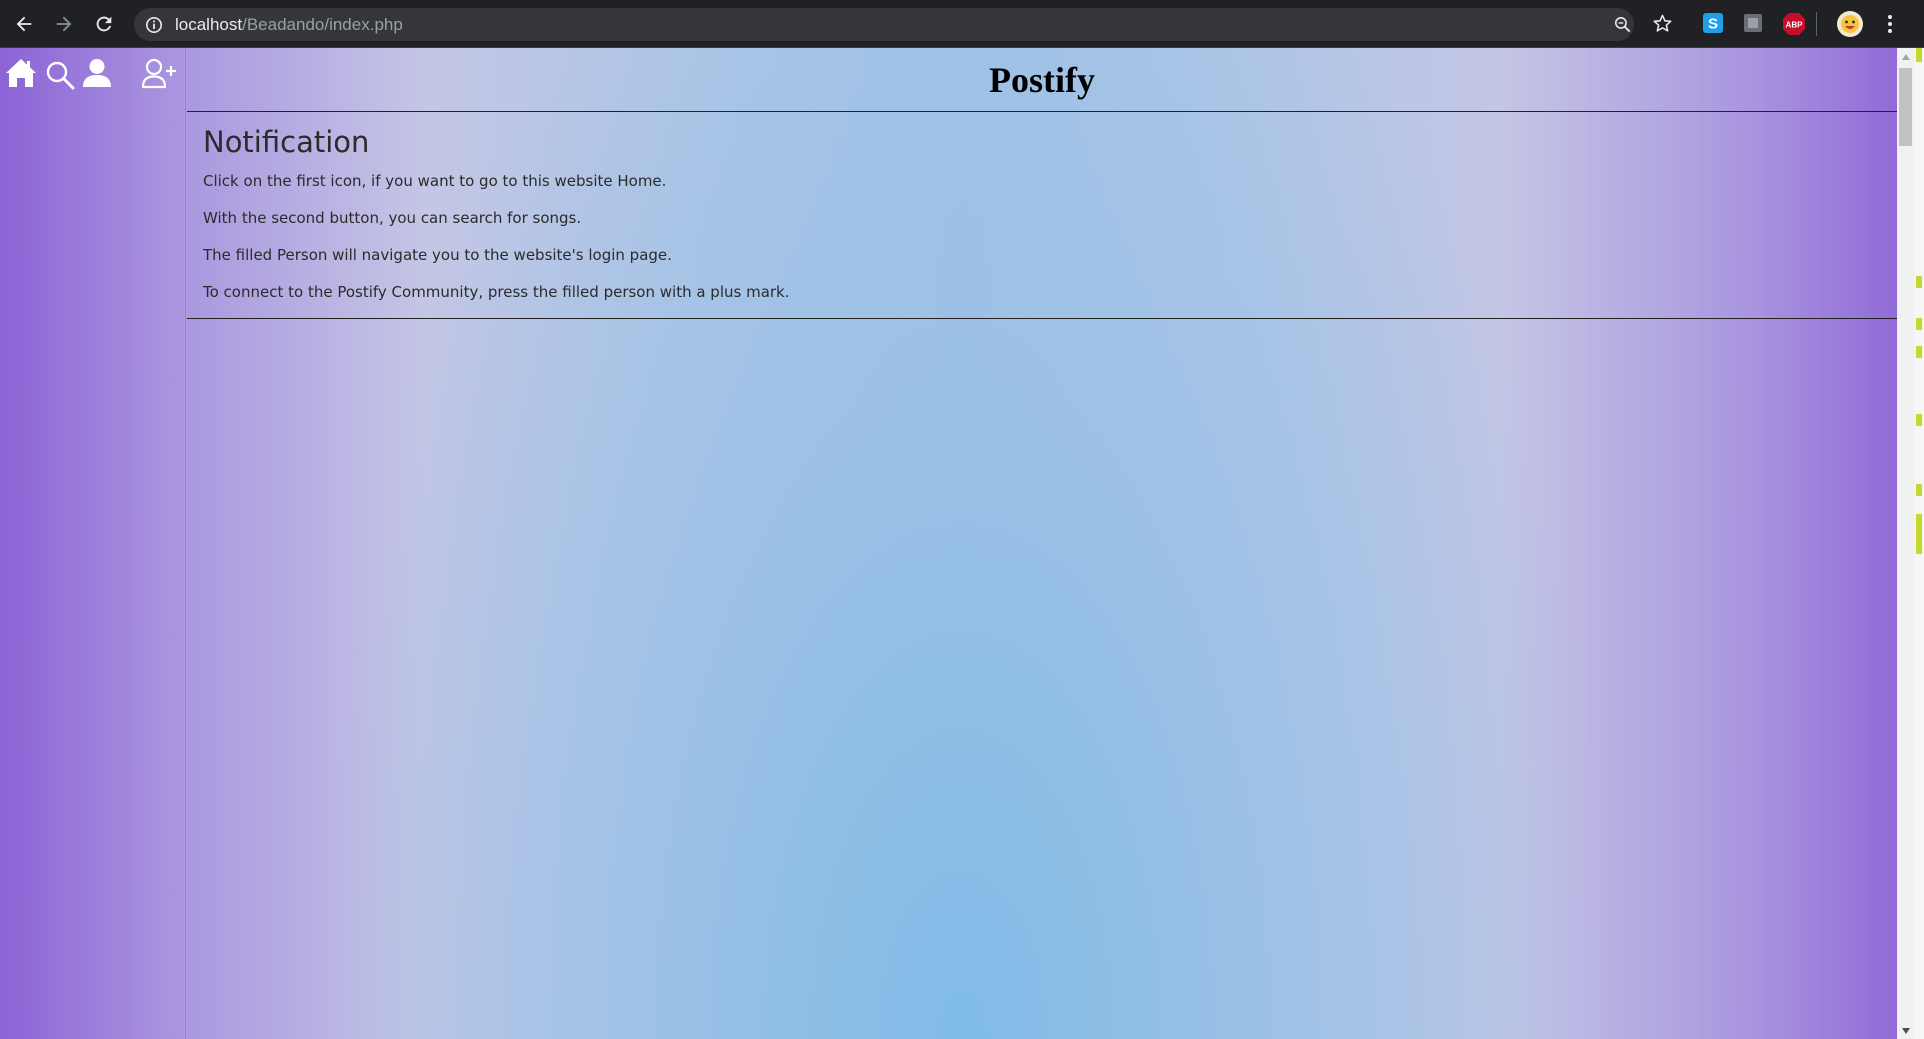 Image resolution: width=1924 pixels, height=1039 pixels. I want to click on browser-menu-button, so click(1890, 24).